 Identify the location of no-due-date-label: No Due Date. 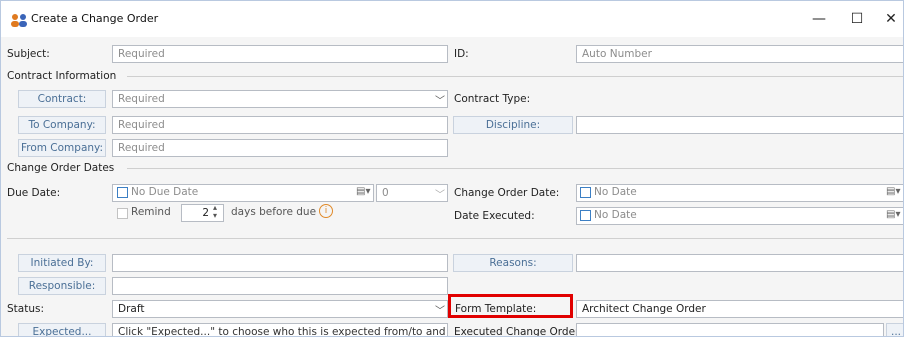
(165, 192).